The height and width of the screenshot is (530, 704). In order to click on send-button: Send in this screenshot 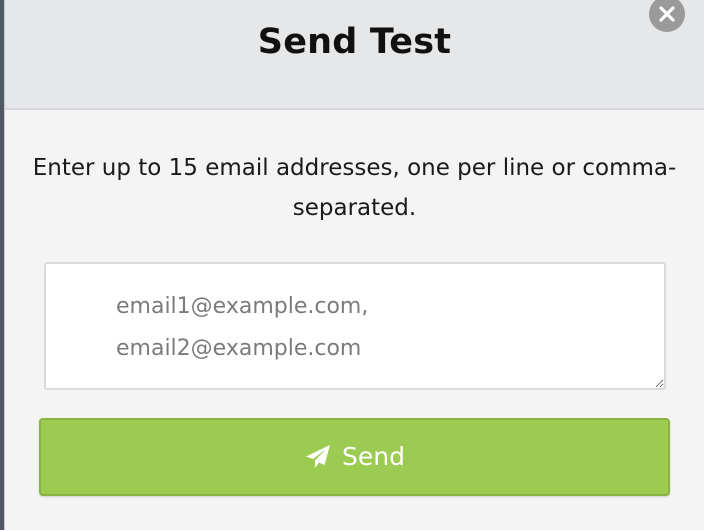, I will do `click(354, 457)`.